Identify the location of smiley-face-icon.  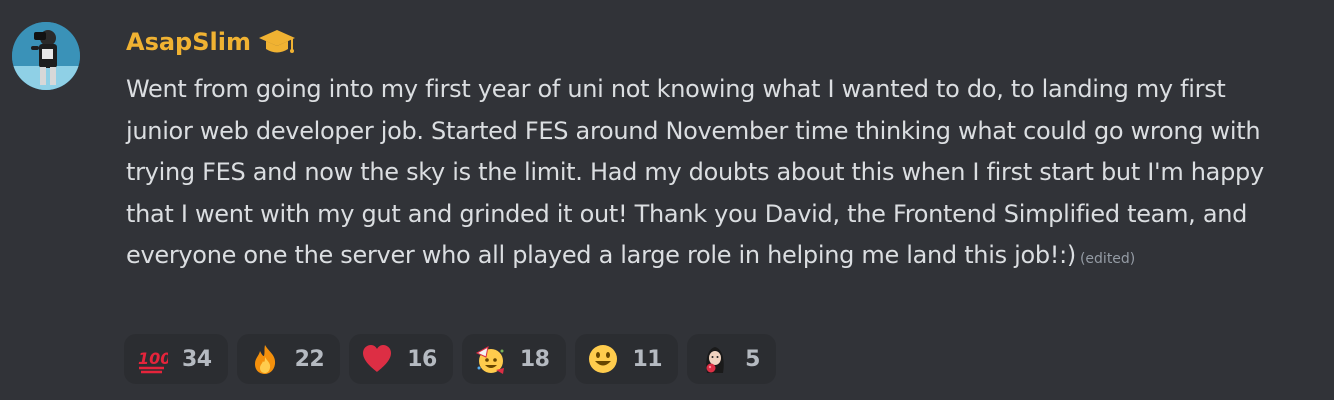
(603, 359).